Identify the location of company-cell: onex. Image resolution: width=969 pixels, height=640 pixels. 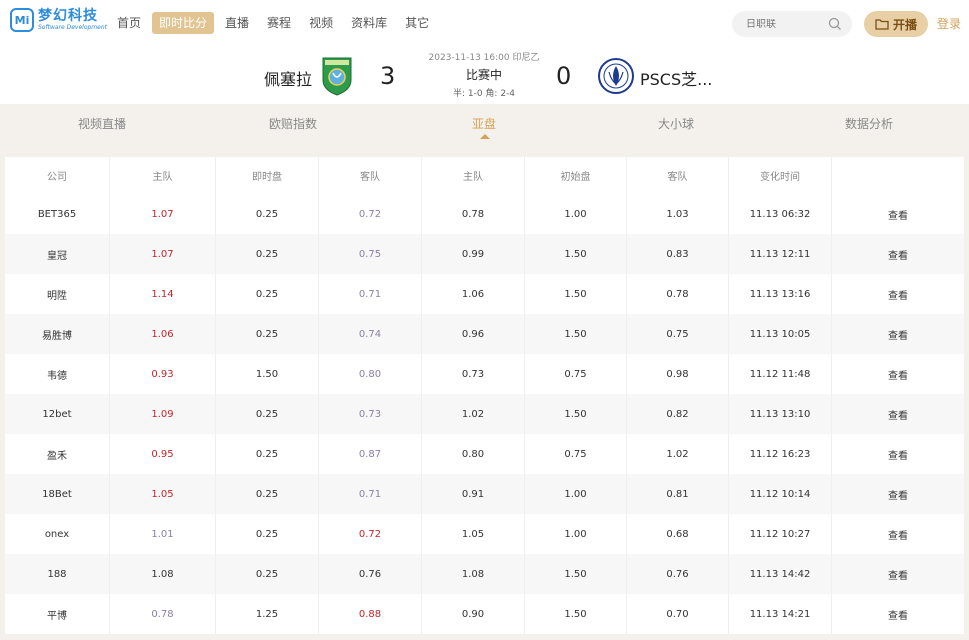
(57, 534).